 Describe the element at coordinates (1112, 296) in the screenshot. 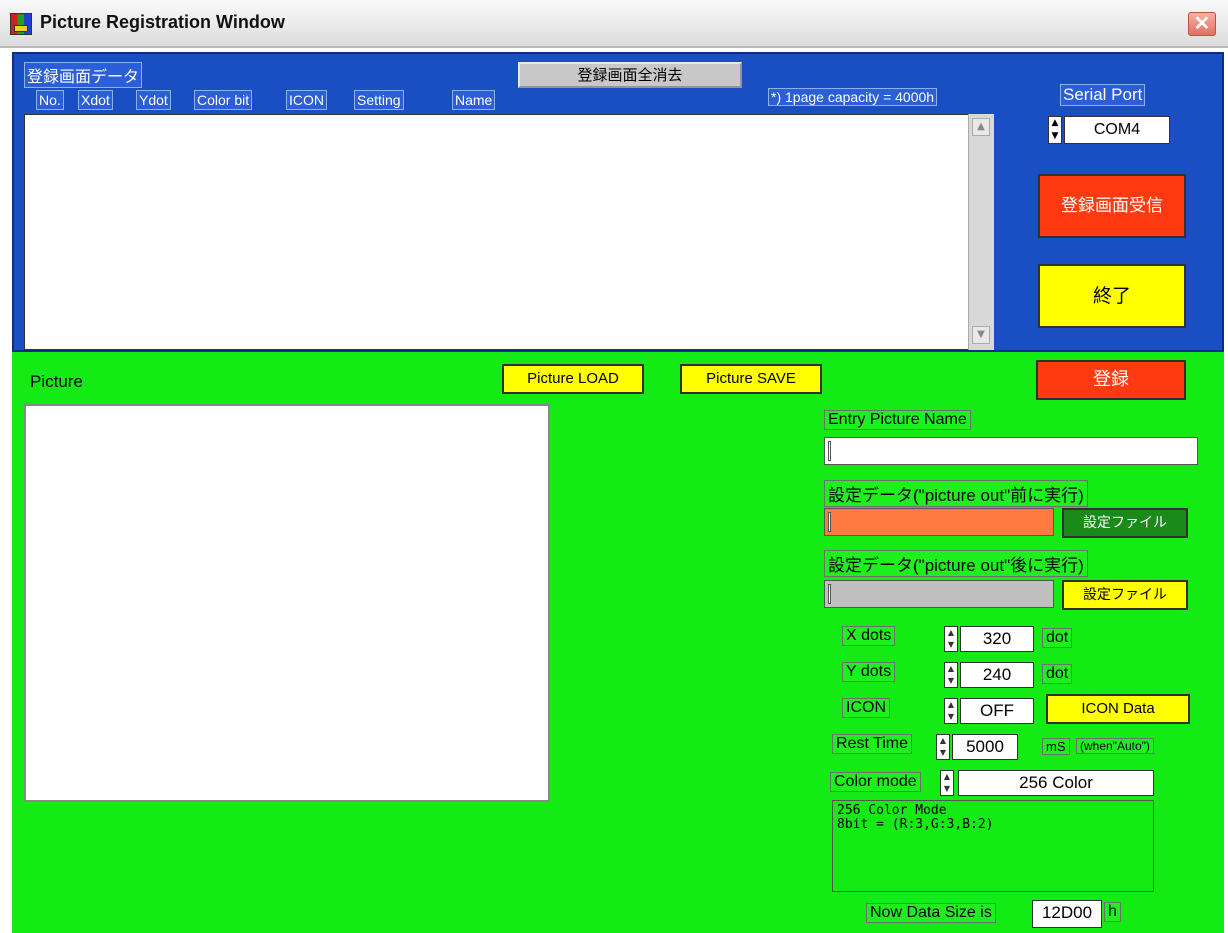

I see `exit-button: 終了` at that location.